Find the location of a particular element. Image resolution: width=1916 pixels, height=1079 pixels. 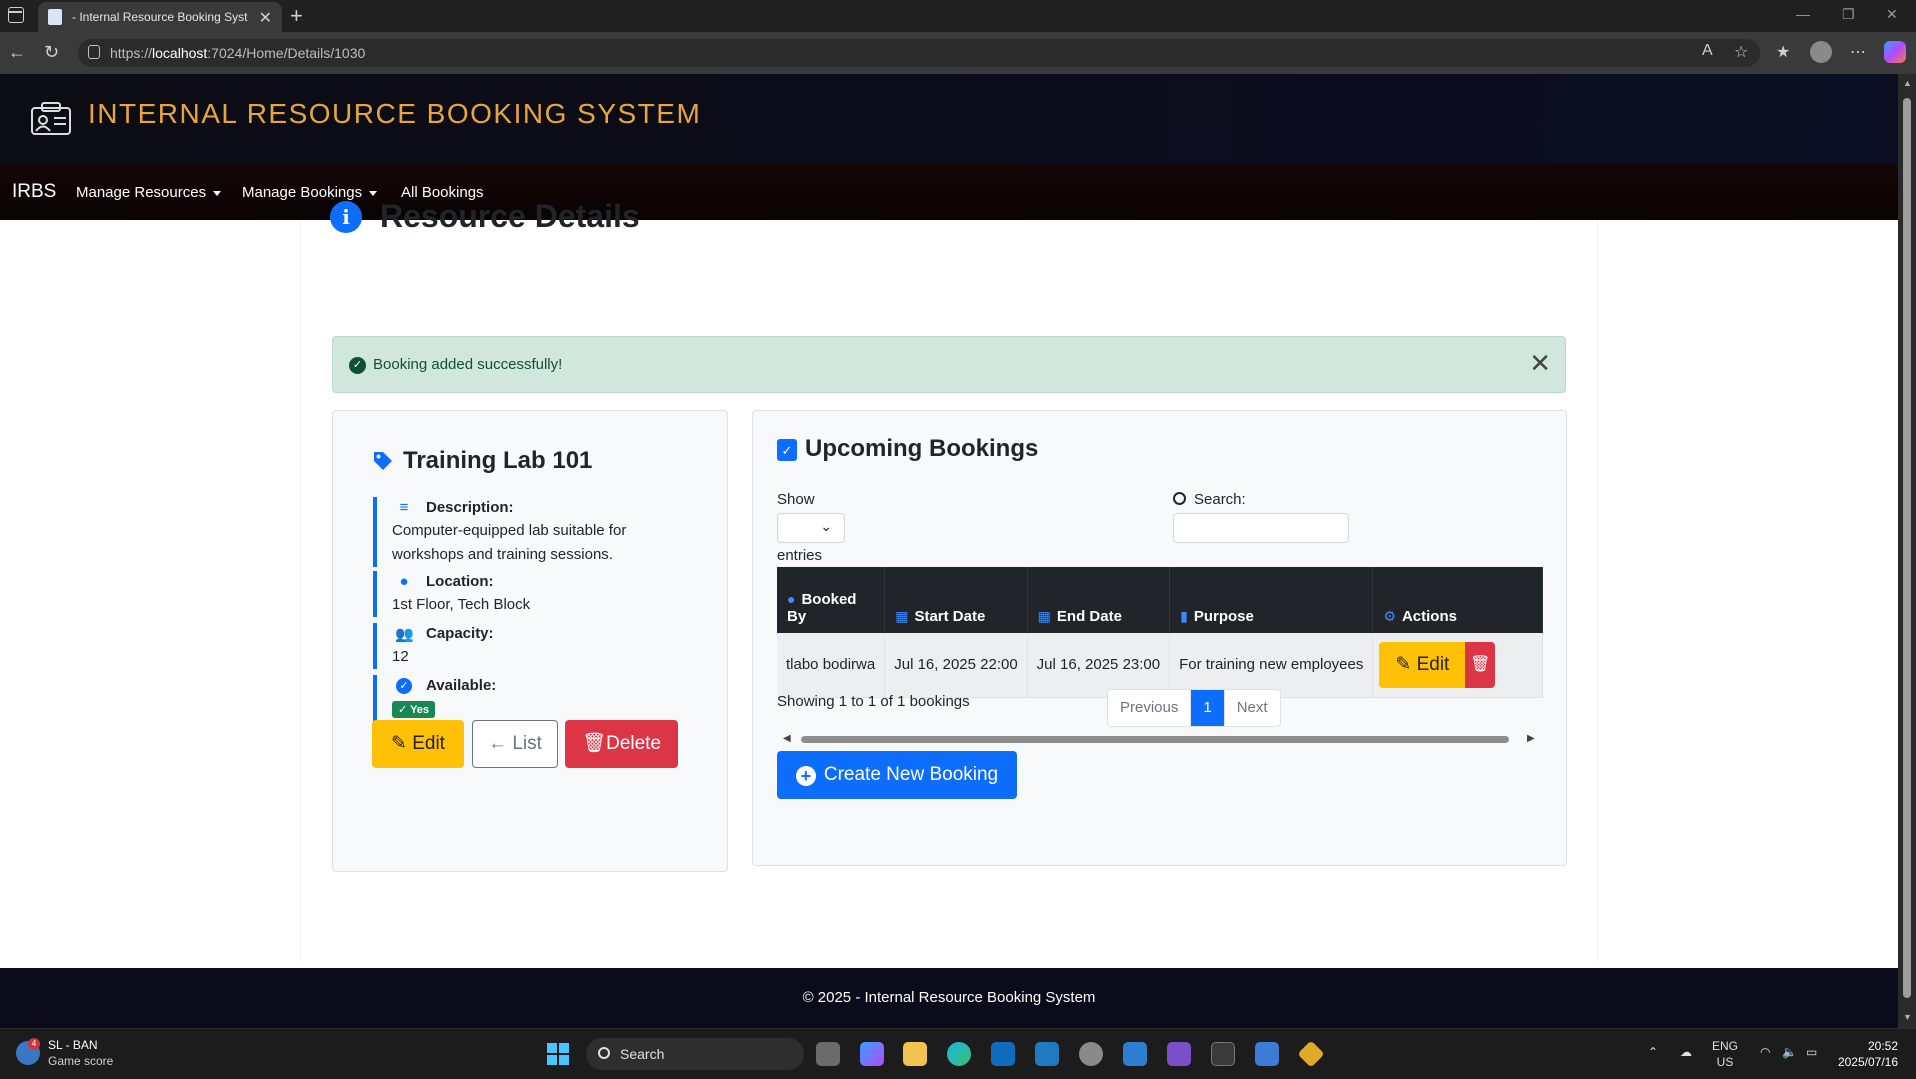

edit-resource-button: ✎ Edit is located at coordinates (418, 744).